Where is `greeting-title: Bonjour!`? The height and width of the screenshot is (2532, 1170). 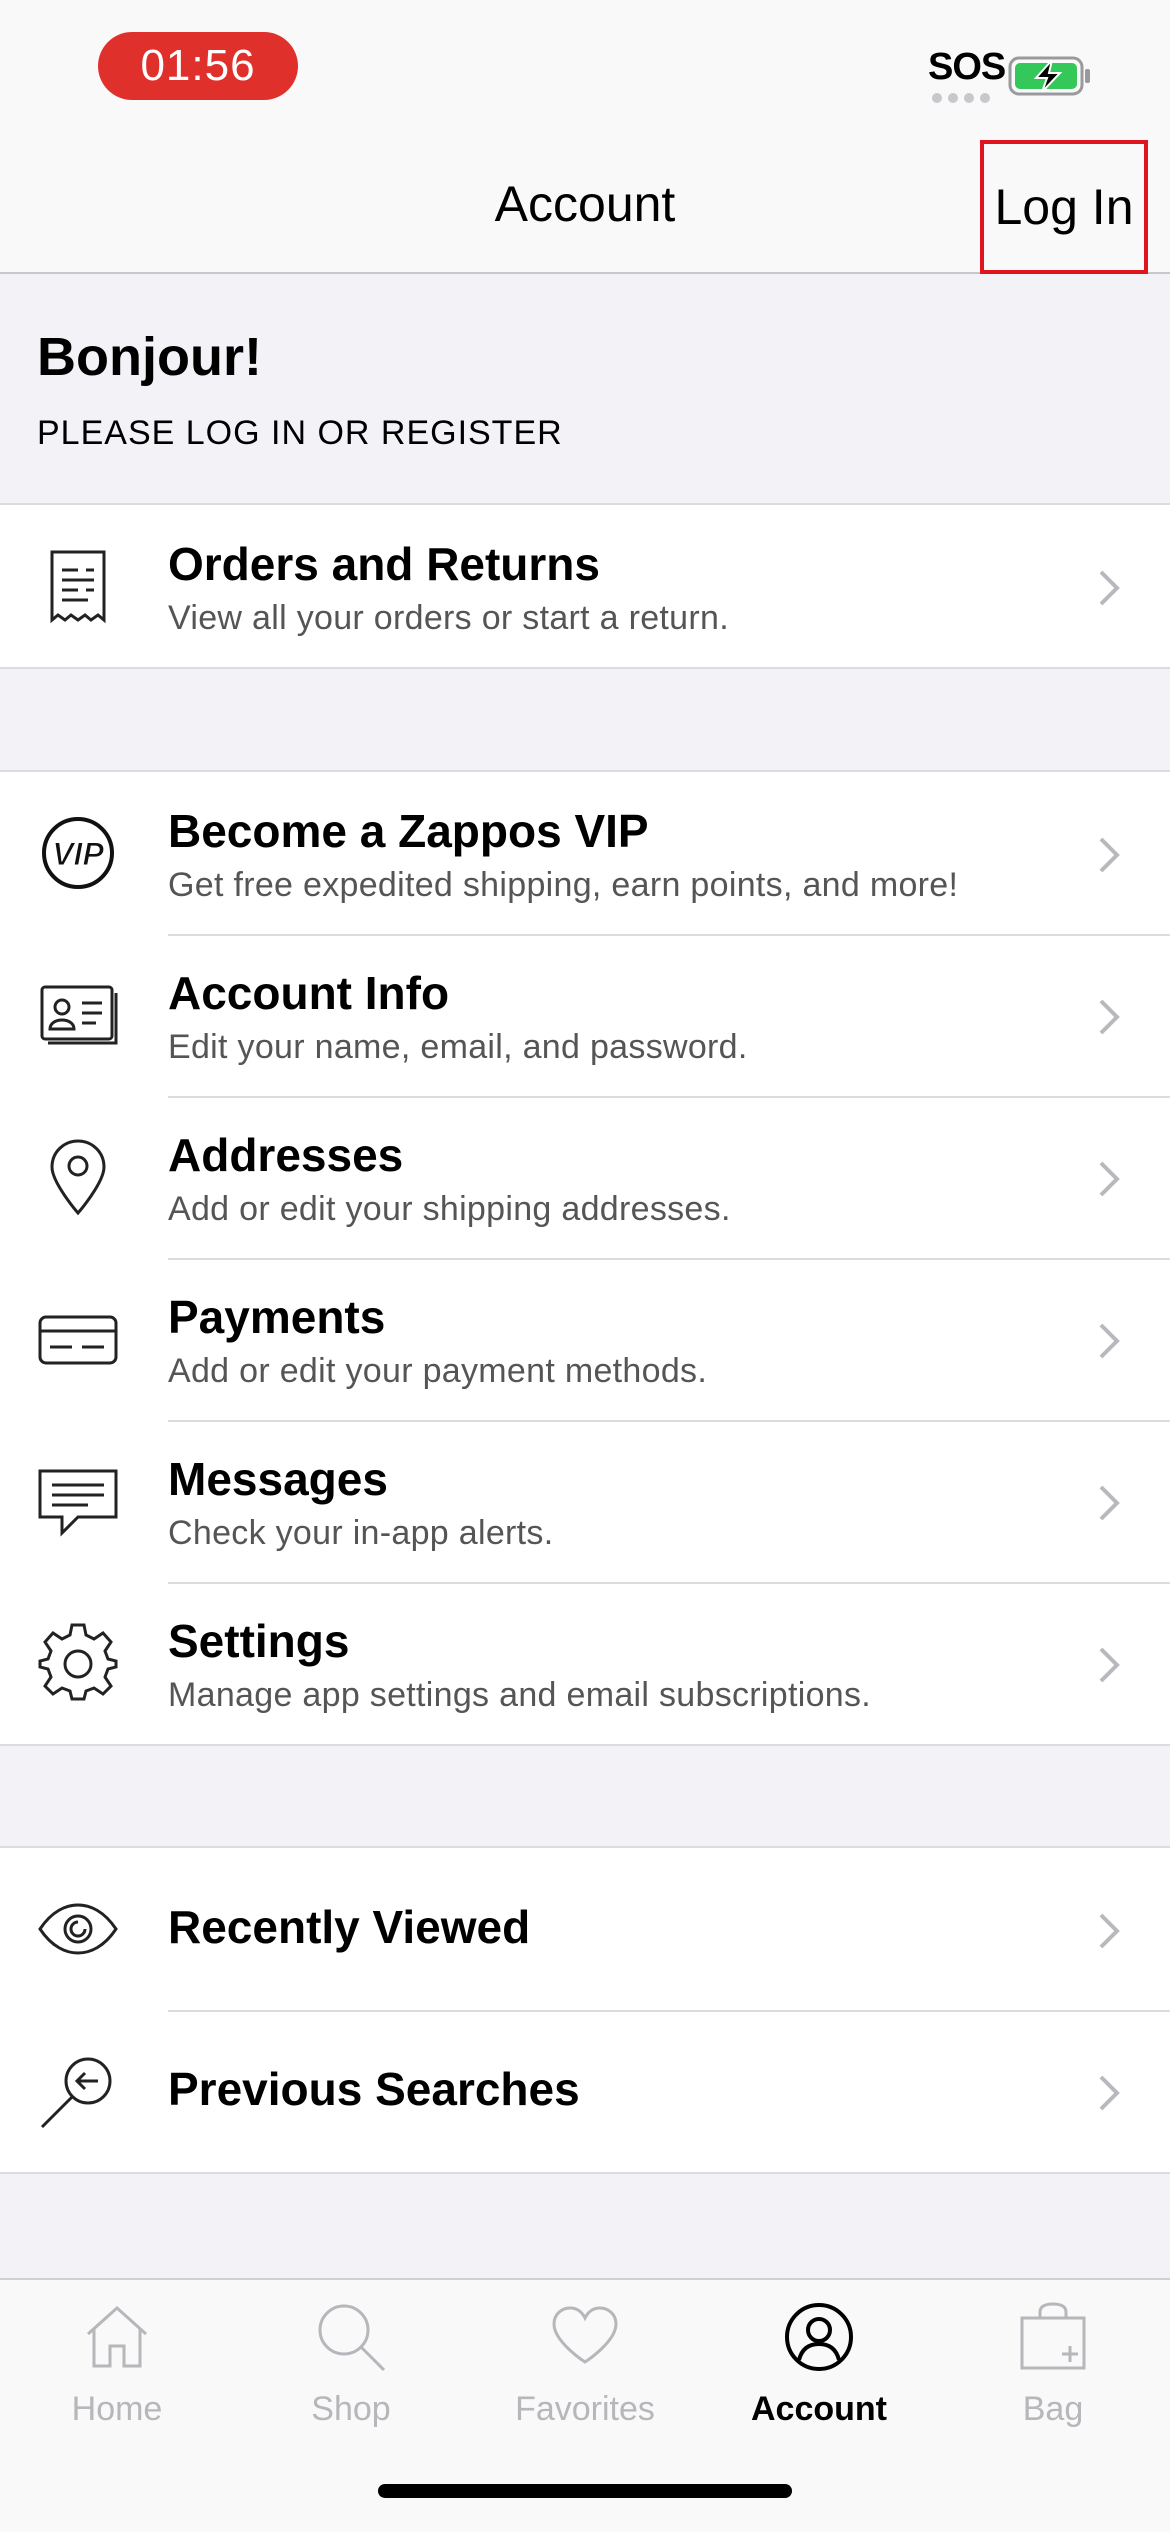 greeting-title: Bonjour! is located at coordinates (149, 357).